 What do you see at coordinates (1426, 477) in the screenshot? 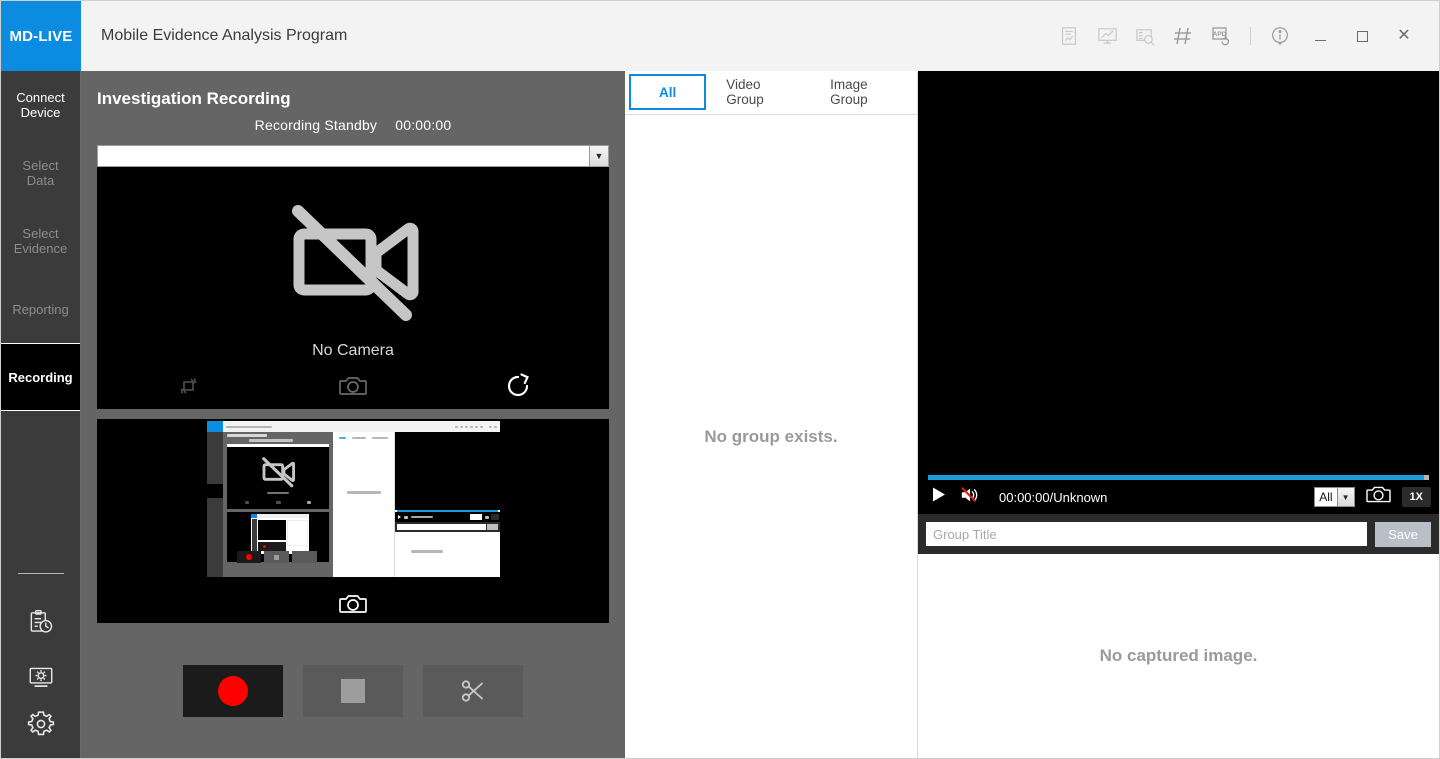
I see `seek-knob` at bounding box center [1426, 477].